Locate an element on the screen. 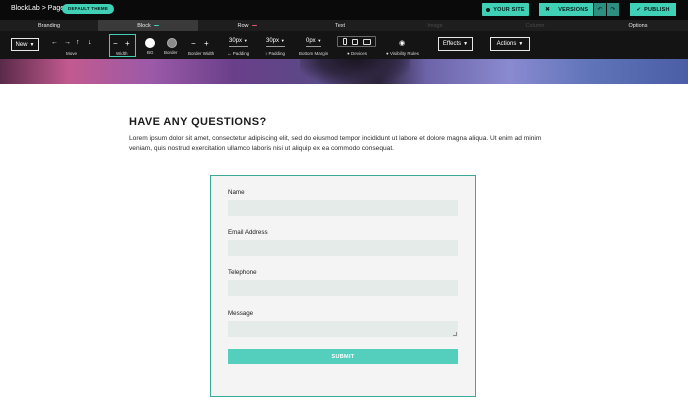  vertical-arrows-icon: ↕ is located at coordinates (266, 53).